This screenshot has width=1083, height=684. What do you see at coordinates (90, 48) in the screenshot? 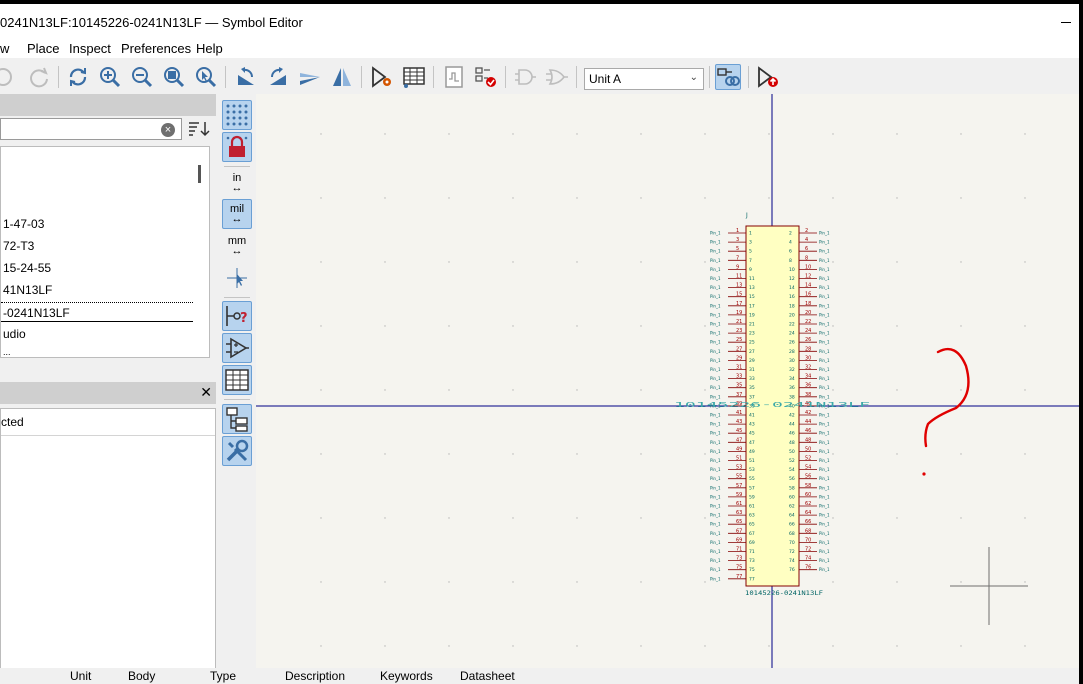
I see `menu-inspect: Inspect` at bounding box center [90, 48].